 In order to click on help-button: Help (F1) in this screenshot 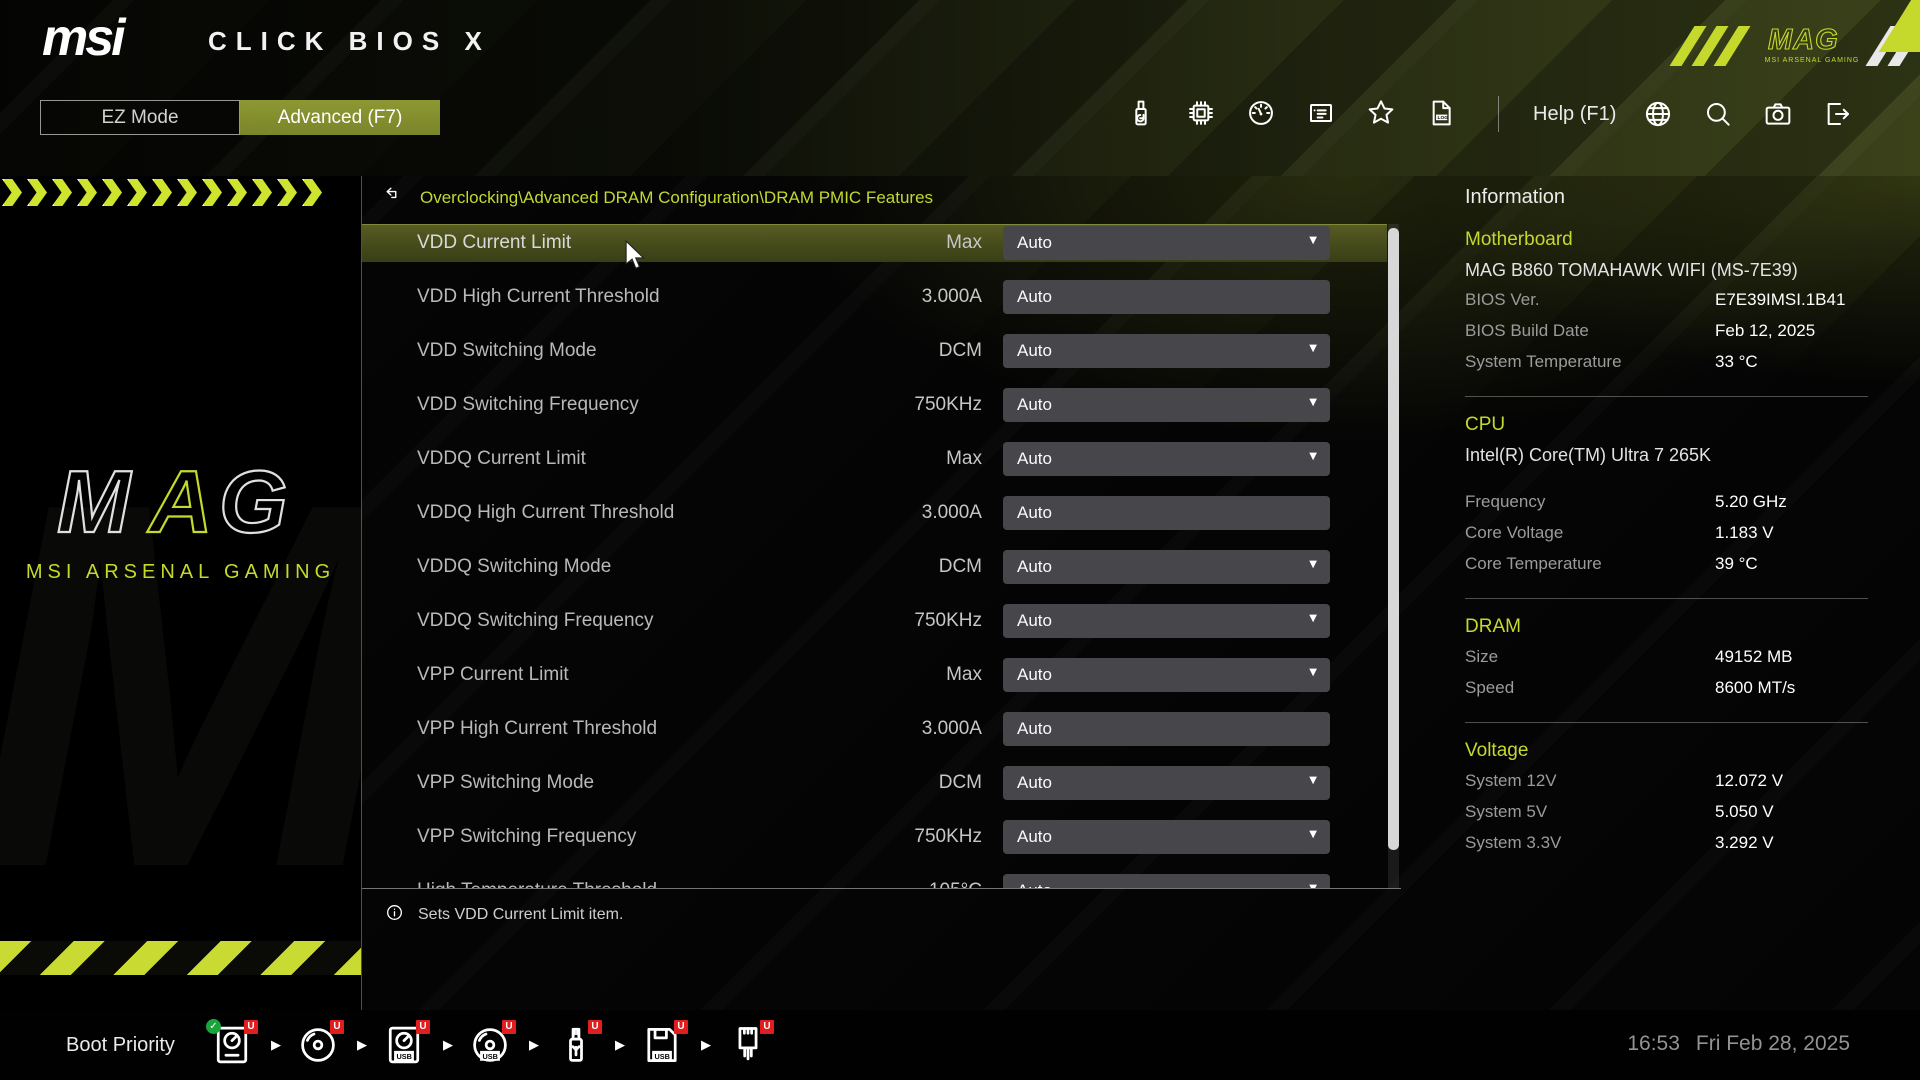, I will do `click(1574, 114)`.